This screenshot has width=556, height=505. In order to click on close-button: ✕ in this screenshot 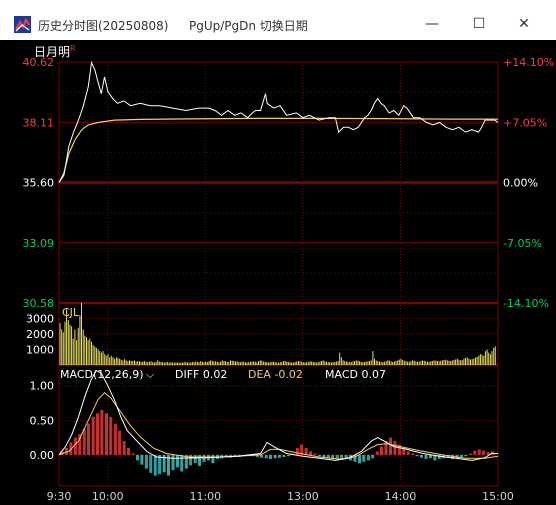, I will do `click(524, 24)`.